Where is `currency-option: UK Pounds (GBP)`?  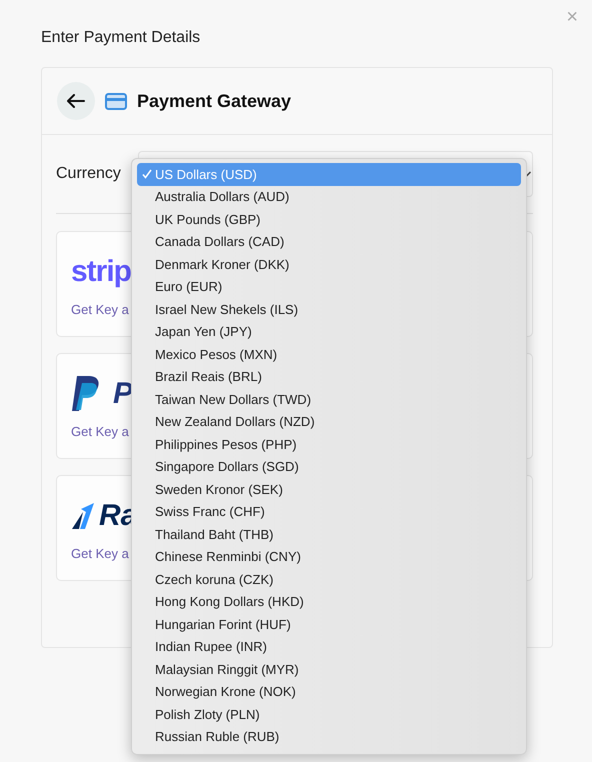
currency-option: UK Pounds (GBP) is located at coordinates (329, 219).